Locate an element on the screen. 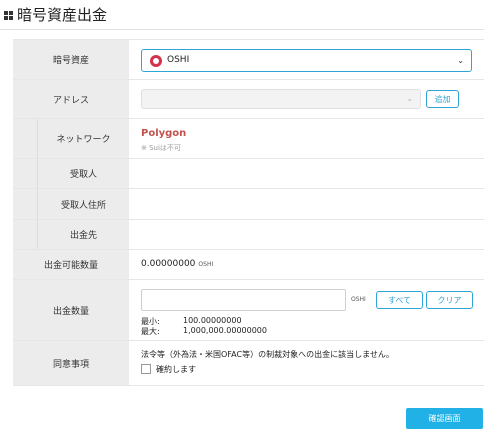  asset-selected-value: OSHI is located at coordinates (178, 60).